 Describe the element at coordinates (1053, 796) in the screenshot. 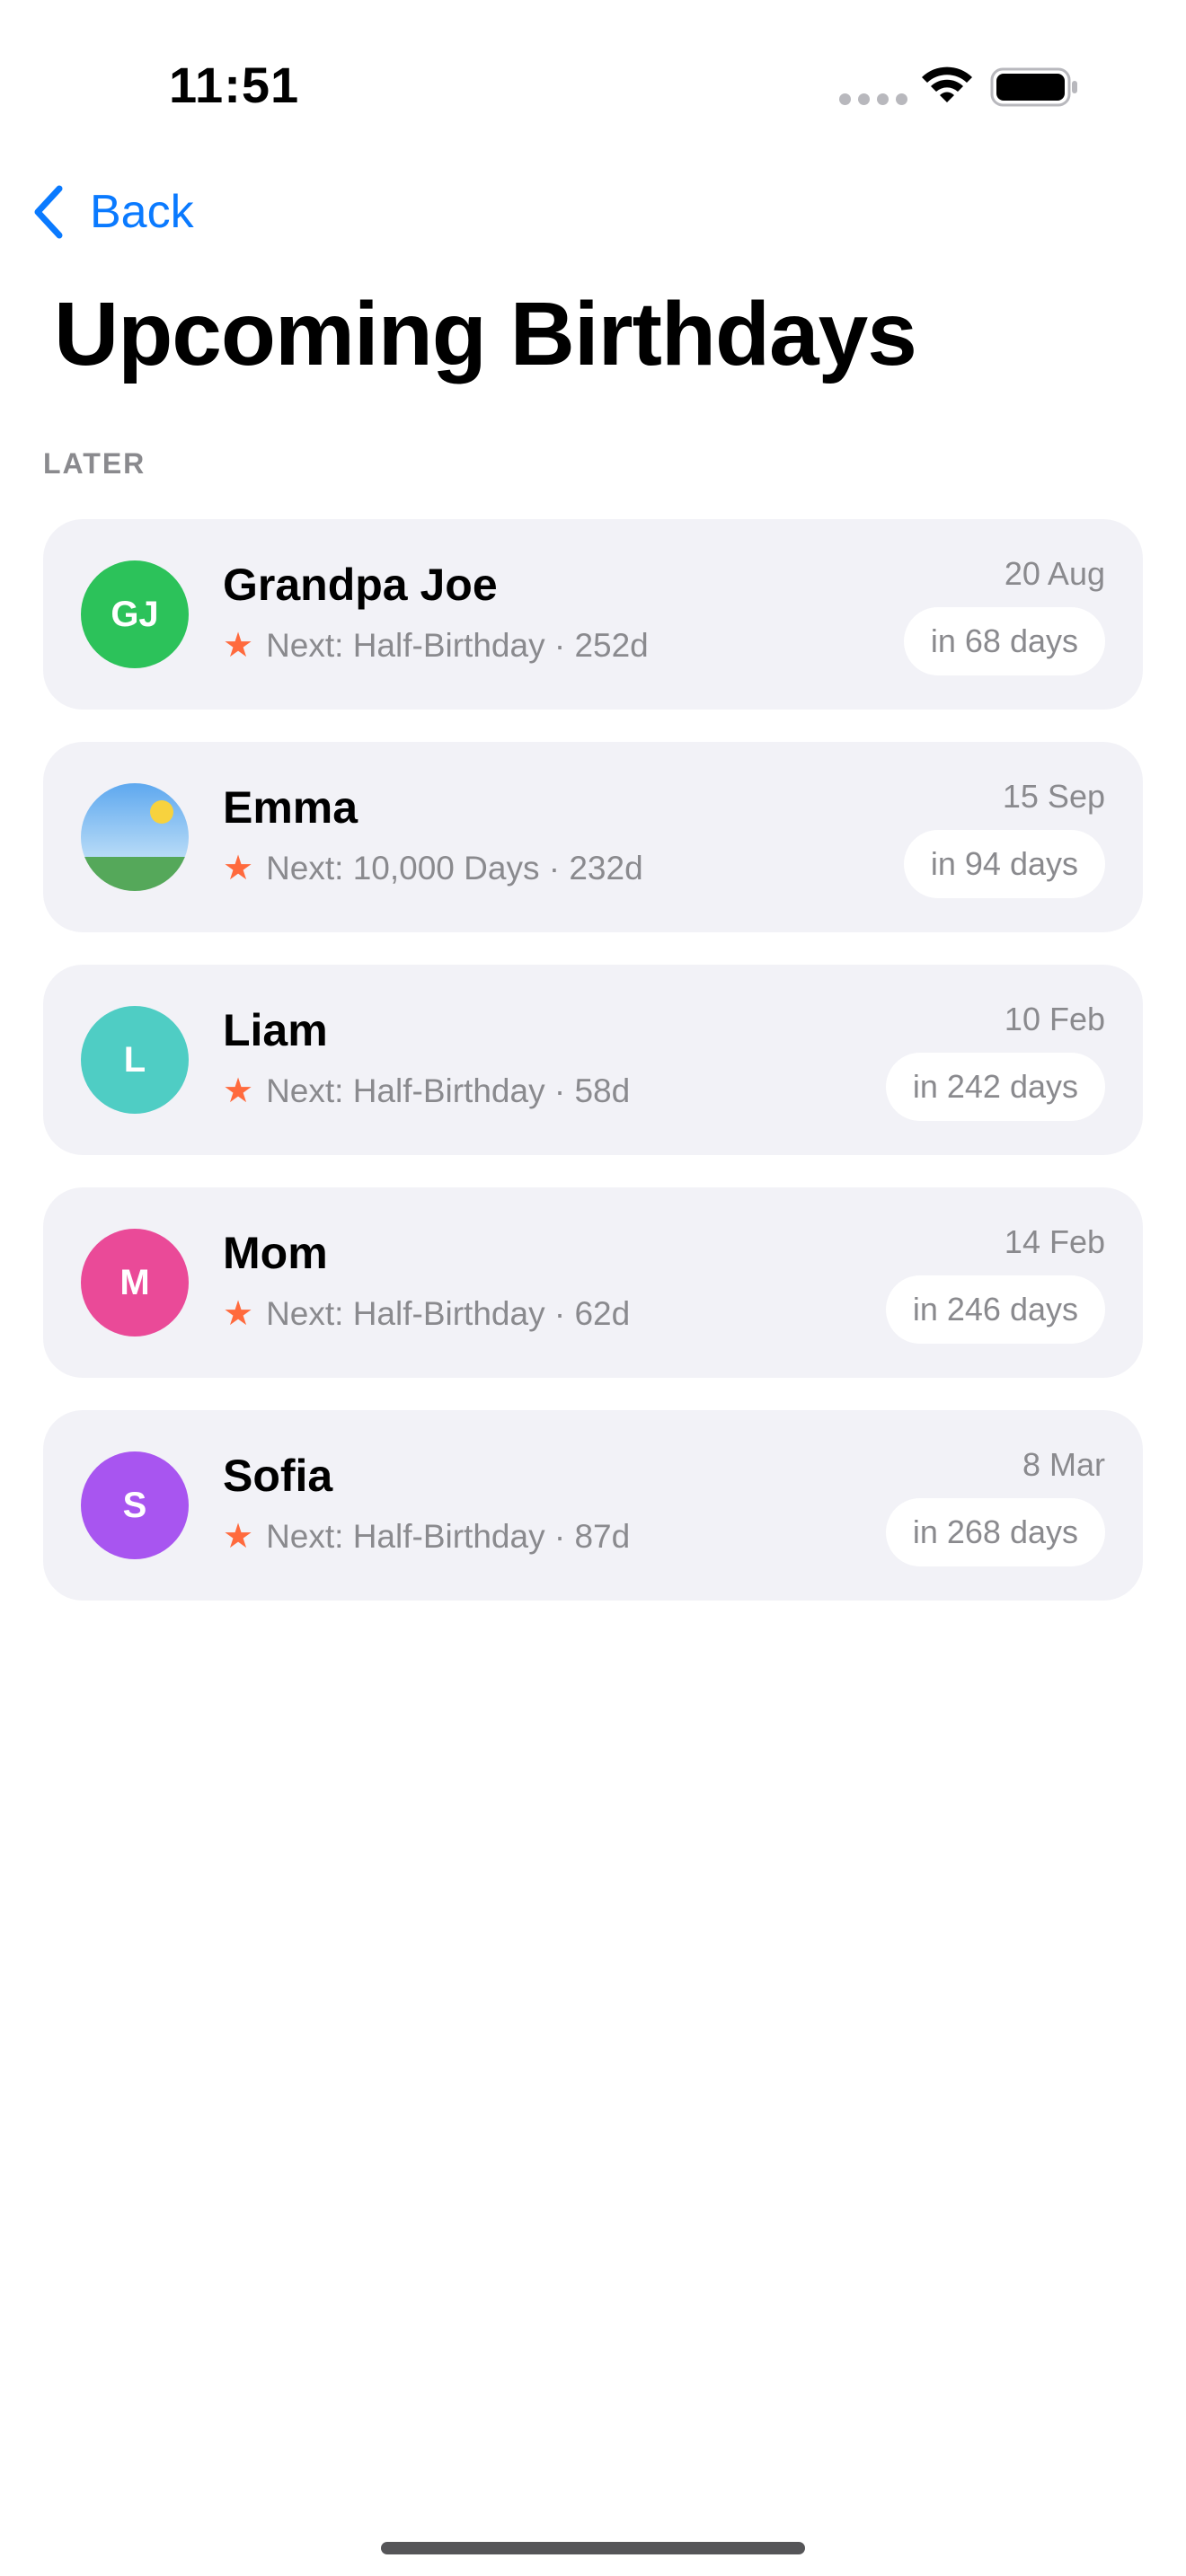

I see `birthday-date: 15 Sep` at that location.